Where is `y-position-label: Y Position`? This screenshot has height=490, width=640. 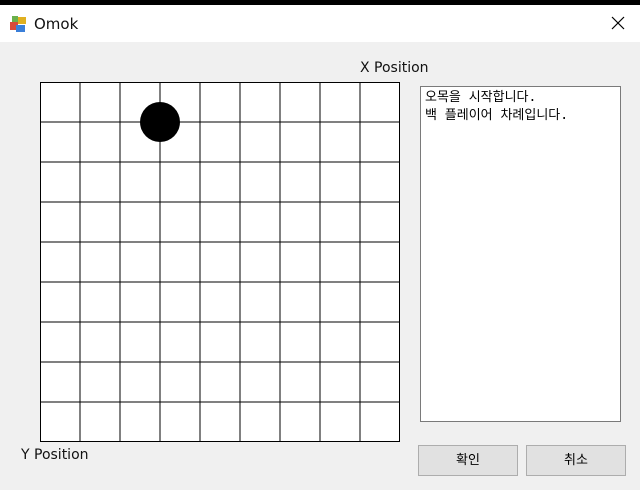 y-position-label: Y Position is located at coordinates (55, 455).